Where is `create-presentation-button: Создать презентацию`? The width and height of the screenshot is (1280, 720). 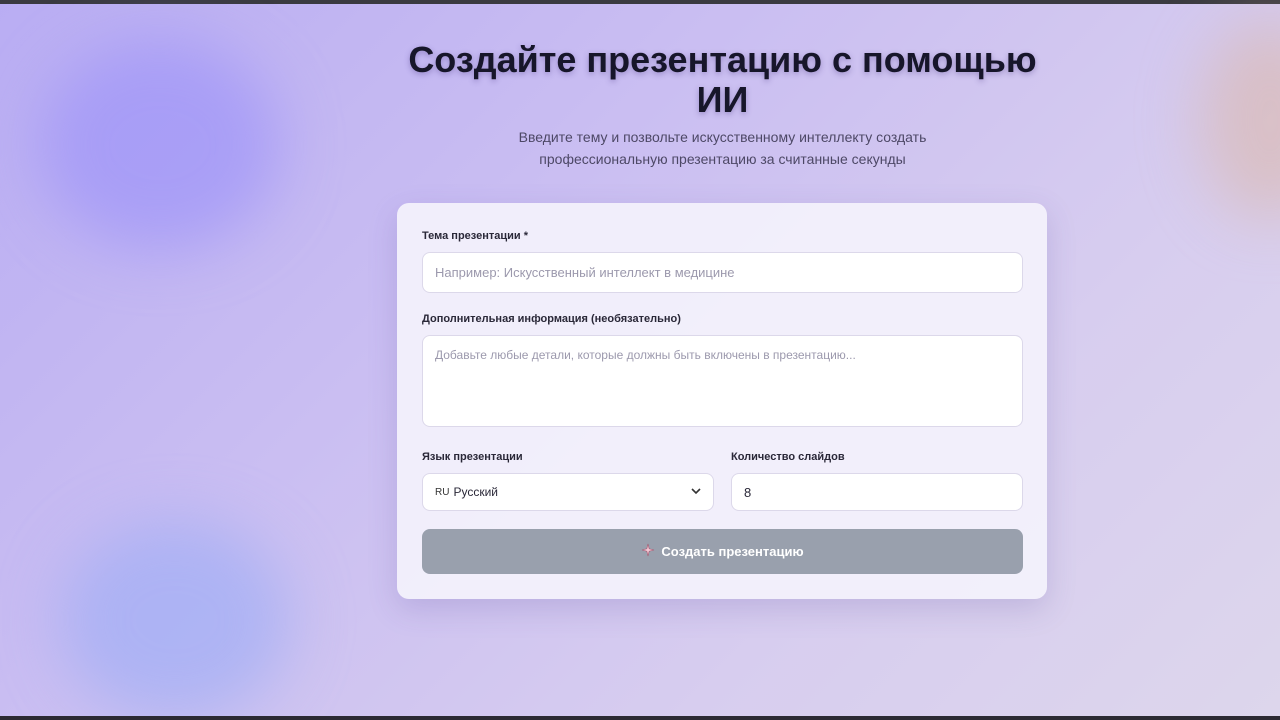
create-presentation-button: Создать презентацию is located at coordinates (722, 551).